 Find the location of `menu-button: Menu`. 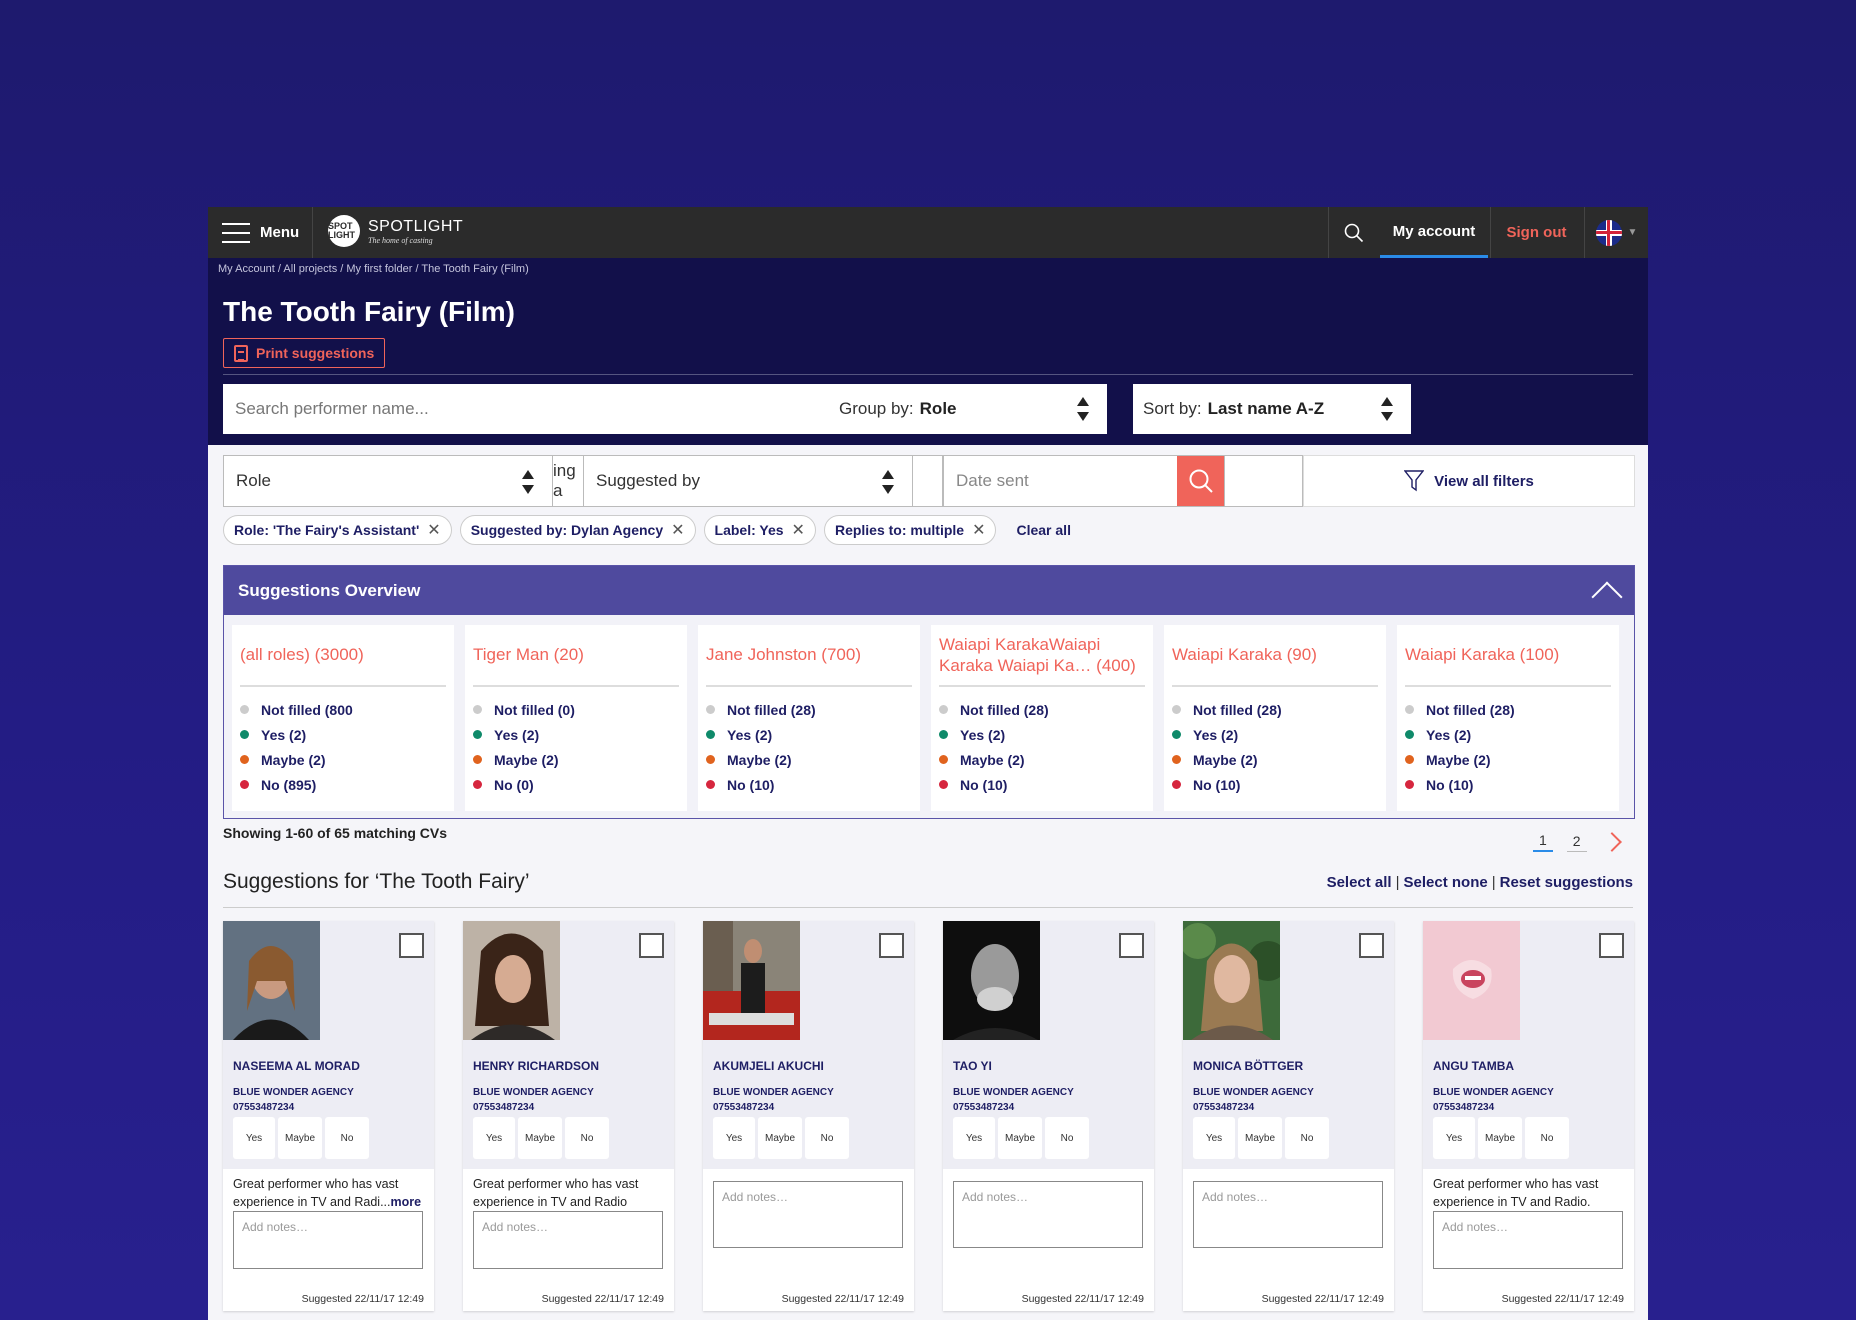

menu-button: Menu is located at coordinates (260, 232).